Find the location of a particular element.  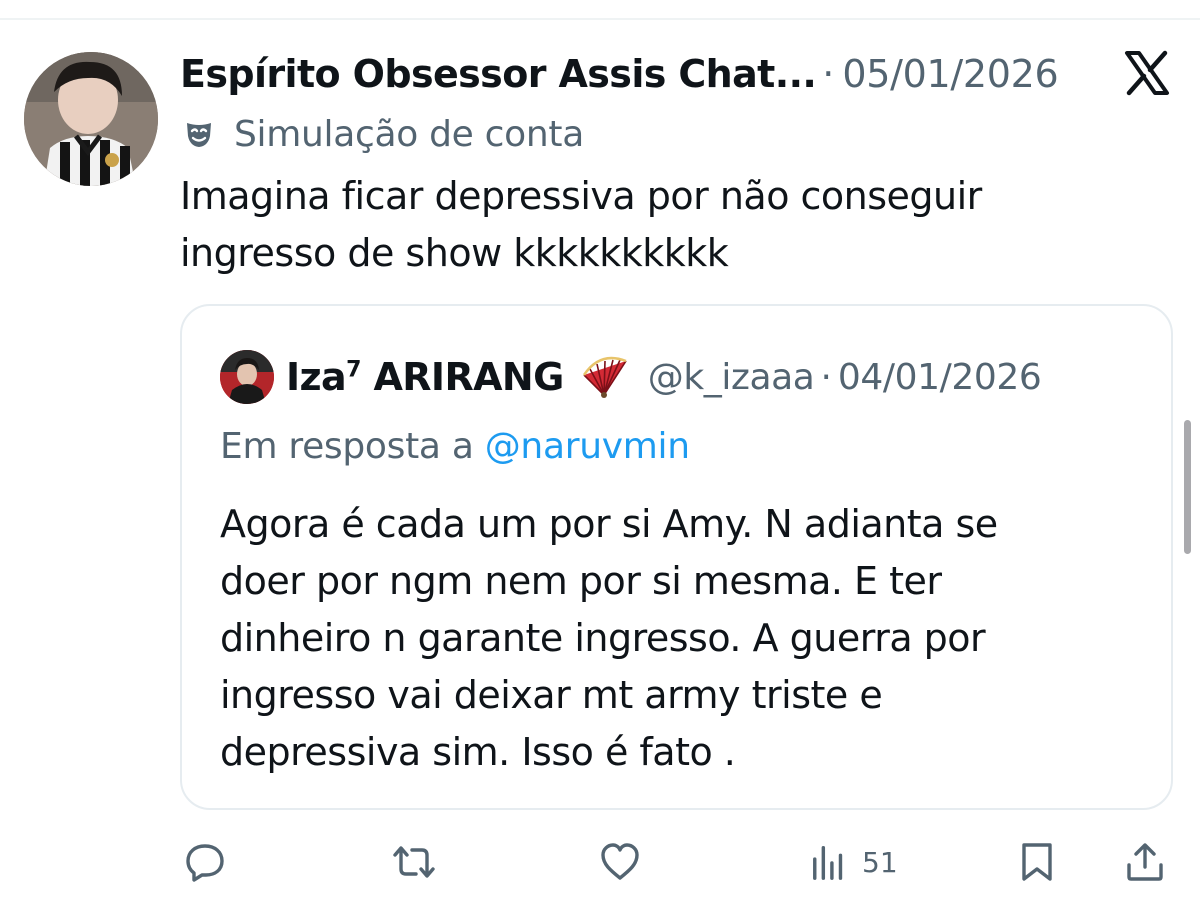

like-button is located at coordinates (620, 862).